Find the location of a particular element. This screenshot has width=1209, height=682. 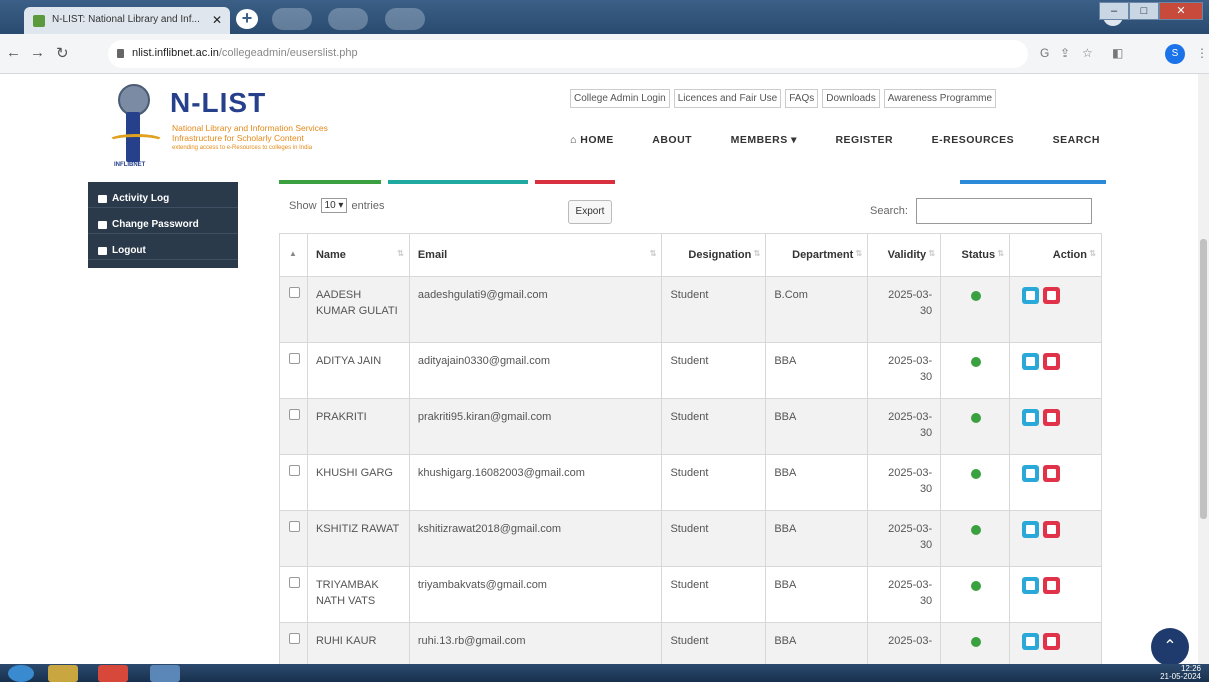

header-action: Action ⇅ is located at coordinates (1055, 255).